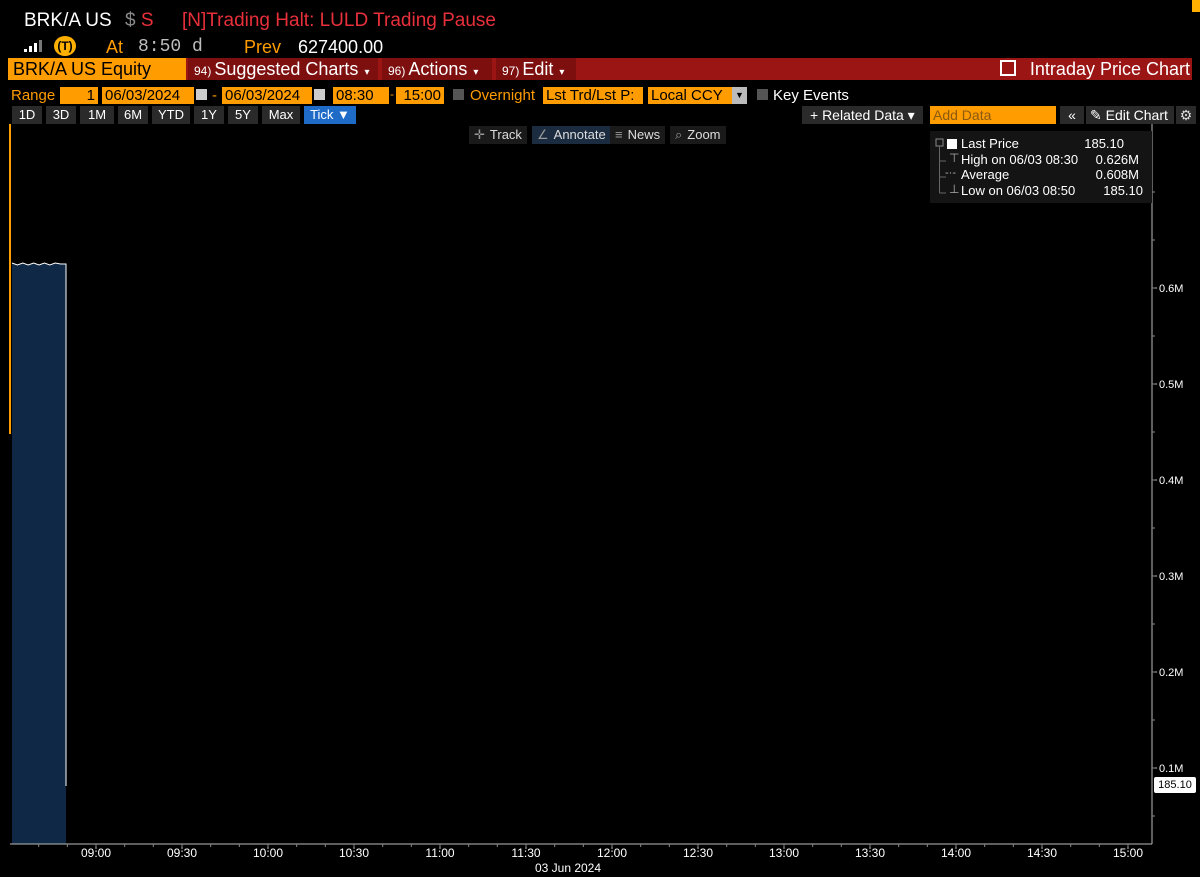 Image resolution: width=1200 pixels, height=877 pixels. What do you see at coordinates (79, 95) in the screenshot?
I see `range-value-input: 1` at bounding box center [79, 95].